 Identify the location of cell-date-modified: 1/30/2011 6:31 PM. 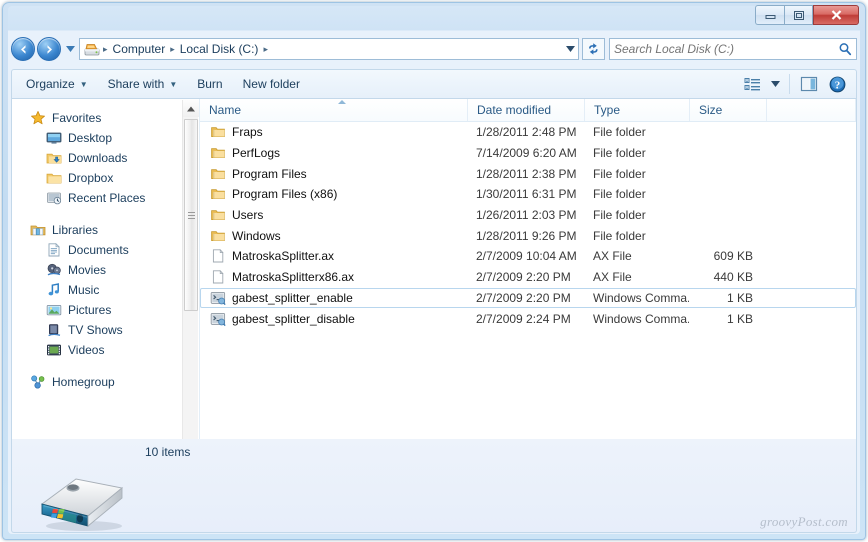
(526, 194).